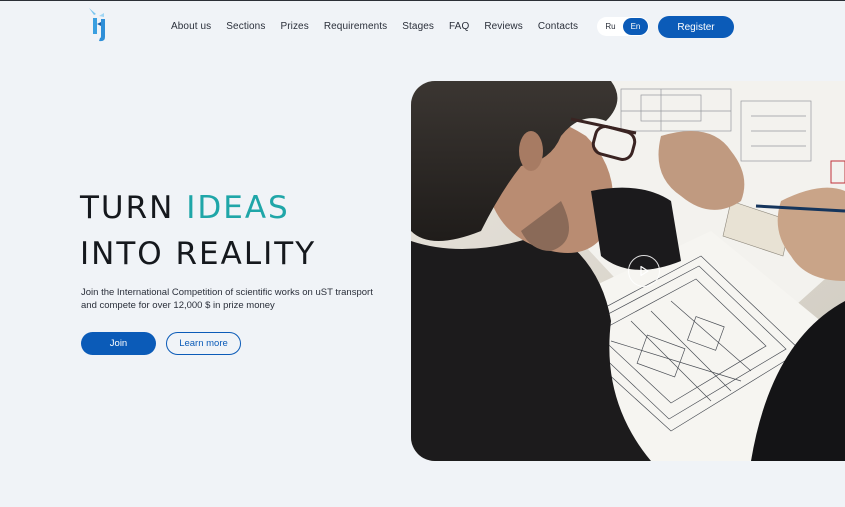  What do you see at coordinates (245, 27) in the screenshot?
I see `nav-sections: Sections` at bounding box center [245, 27].